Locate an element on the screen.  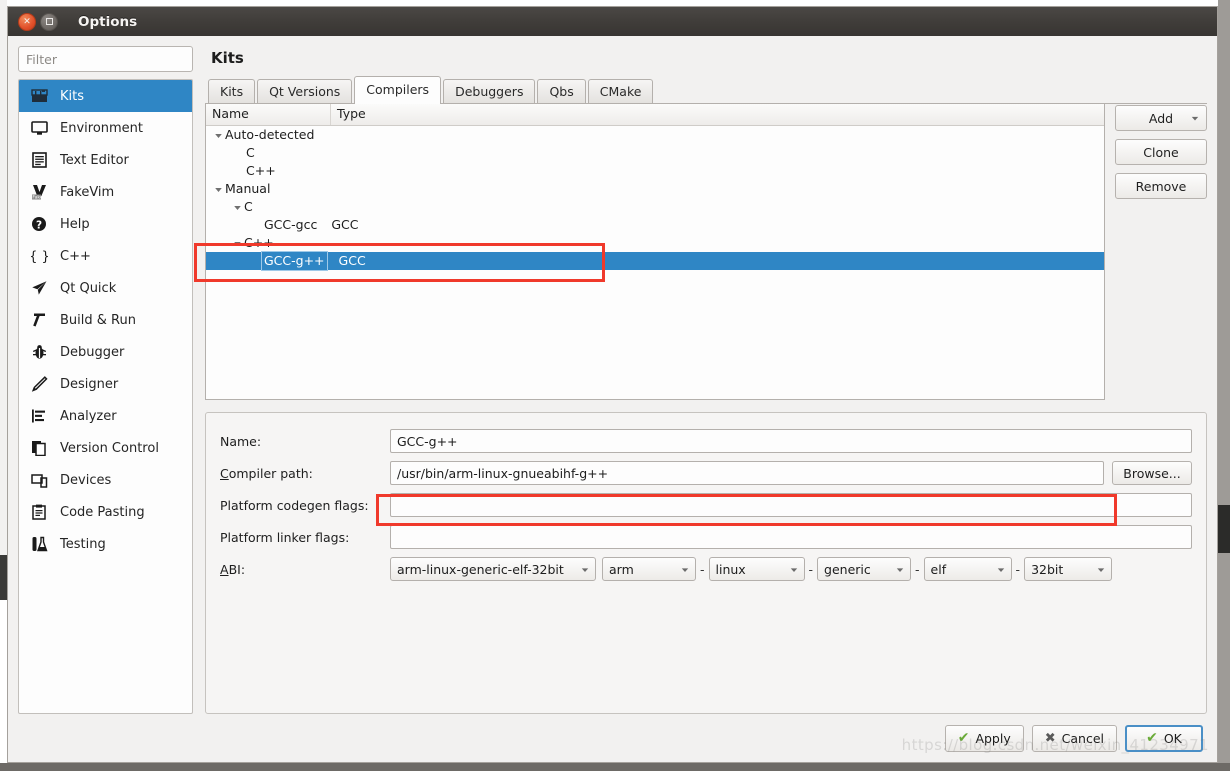
sidebar-item-environment: Environment is located at coordinates (105, 128).